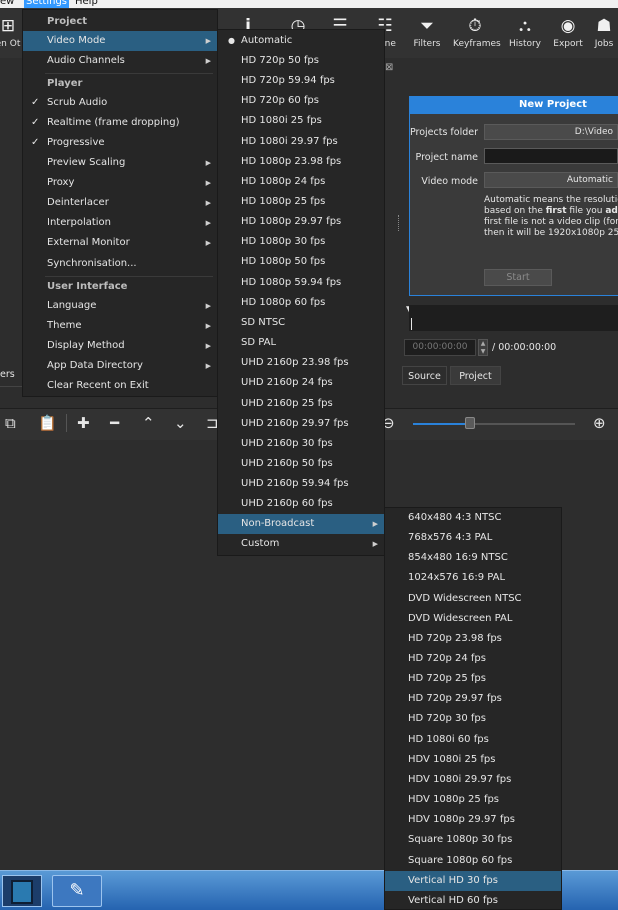 Image resolution: width=618 pixels, height=910 pixels. Describe the element at coordinates (473, 538) in the screenshot. I see `menu-item-resolution: 768x576 4:3 PAL` at that location.